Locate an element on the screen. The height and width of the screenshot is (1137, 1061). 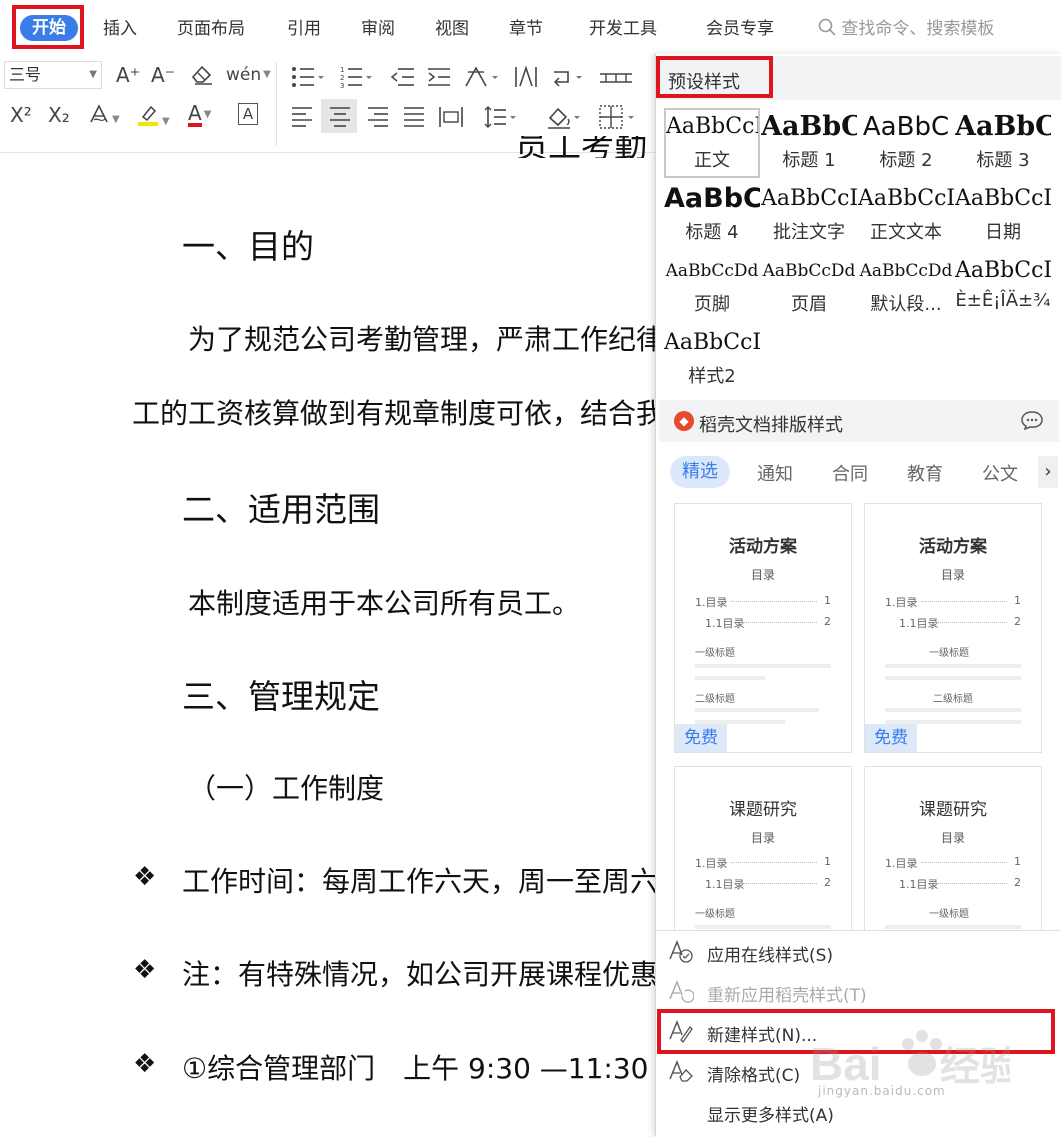
svg-text: Bai is located at coordinates (846, 1064).